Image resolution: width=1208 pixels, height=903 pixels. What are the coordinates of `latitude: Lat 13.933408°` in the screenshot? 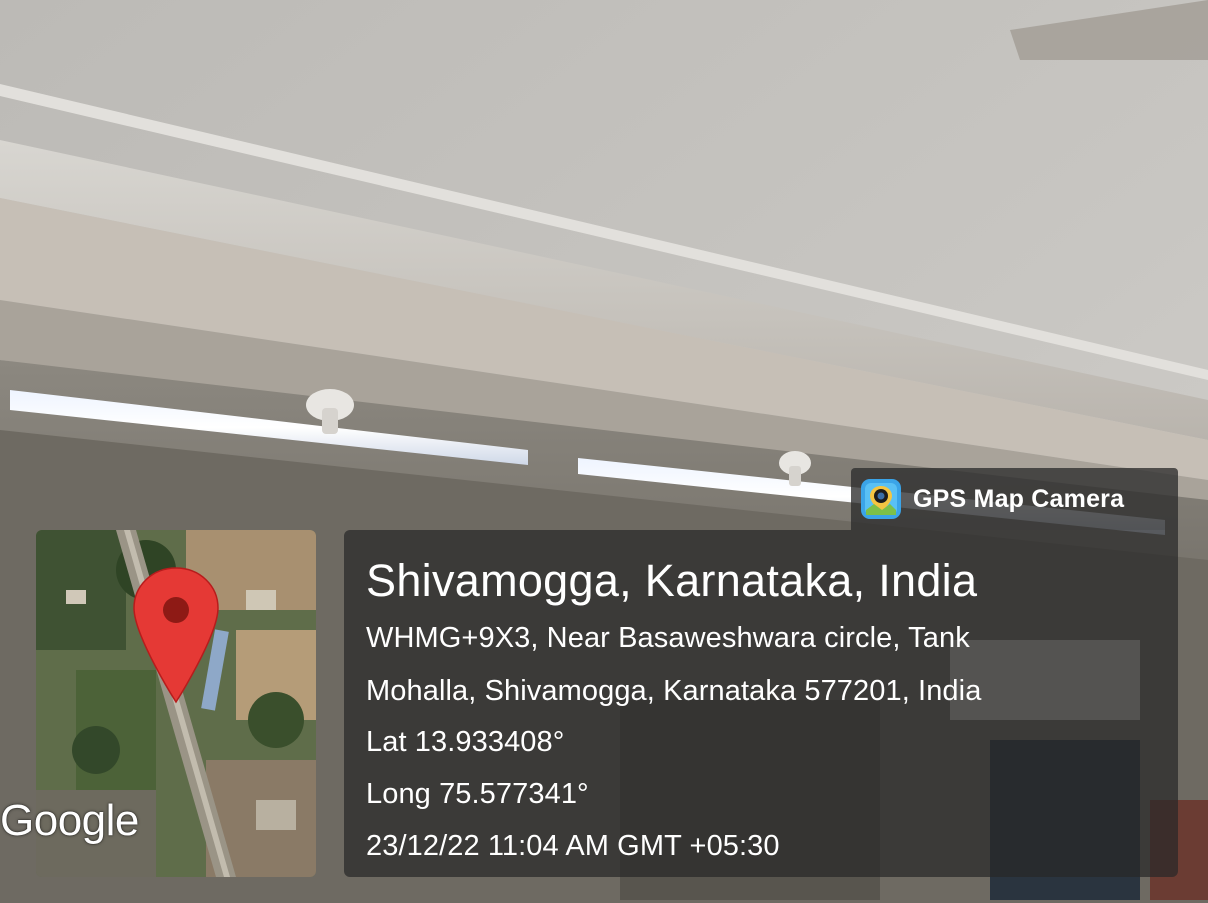 It's located at (465, 742).